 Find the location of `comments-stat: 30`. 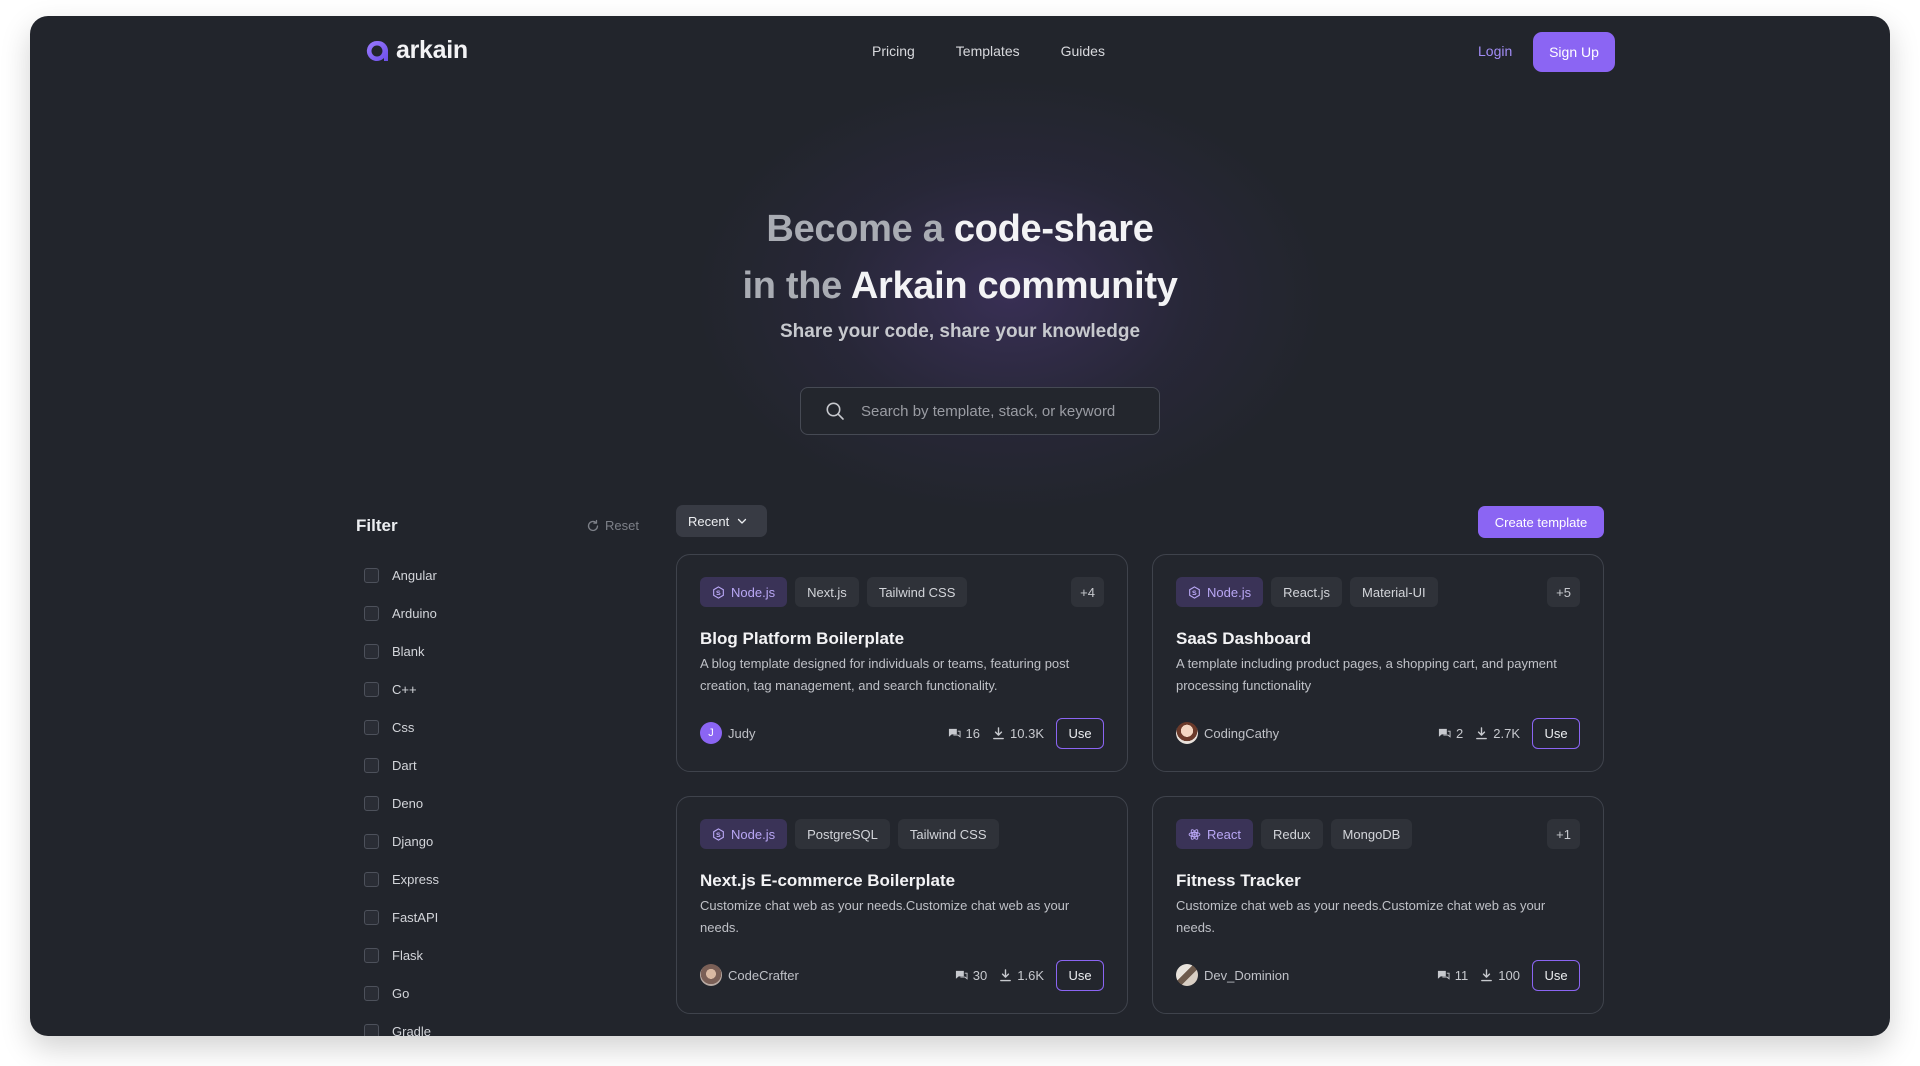

comments-stat: 30 is located at coordinates (971, 975).